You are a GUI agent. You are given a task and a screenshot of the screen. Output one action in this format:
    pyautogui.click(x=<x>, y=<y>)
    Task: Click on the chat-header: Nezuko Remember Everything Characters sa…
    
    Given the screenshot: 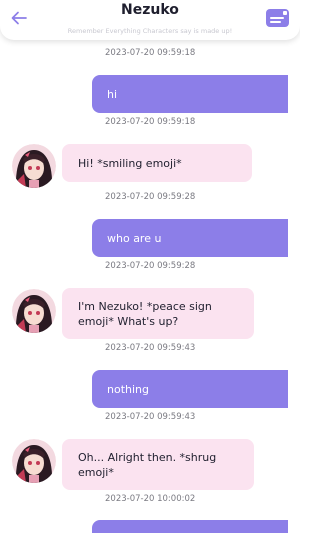 What is the action you would take?
    pyautogui.click(x=150, y=20)
    